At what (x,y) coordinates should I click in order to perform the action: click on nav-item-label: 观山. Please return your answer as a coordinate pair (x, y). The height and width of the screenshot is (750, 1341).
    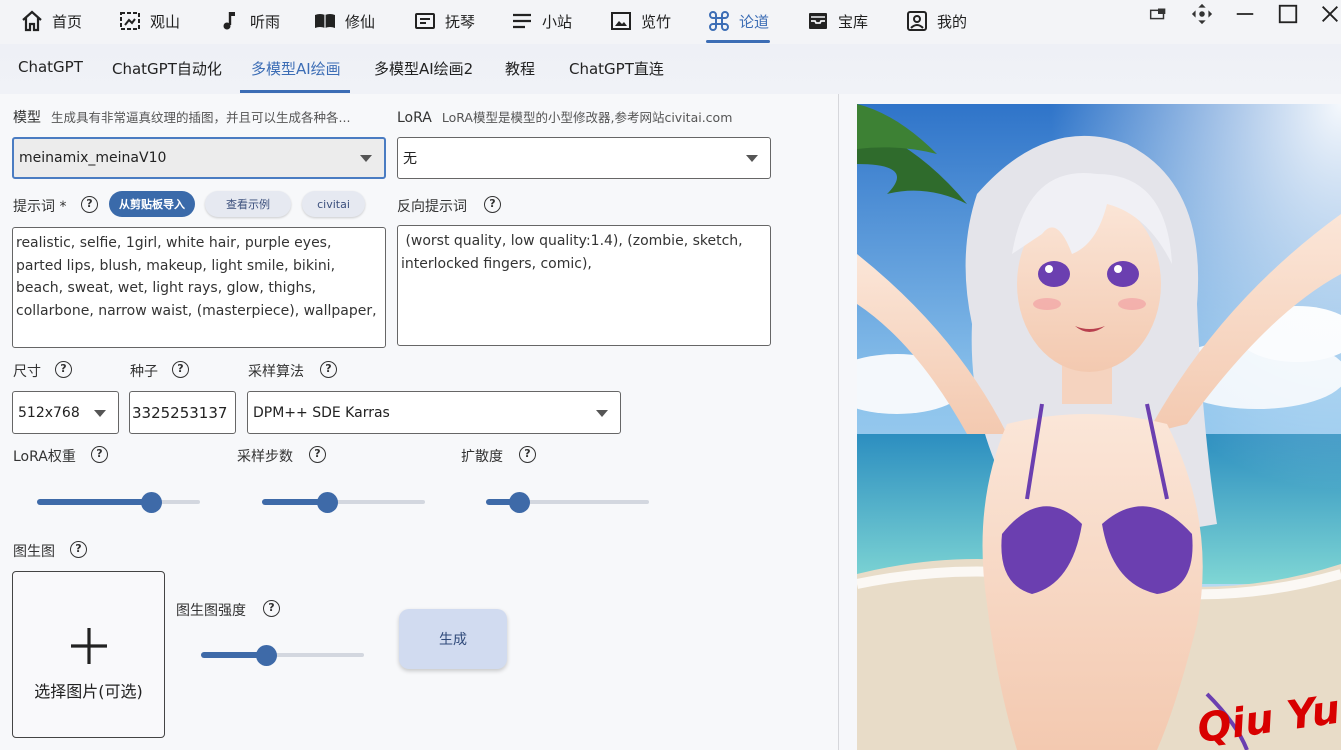
    Looking at the image, I should click on (165, 21).